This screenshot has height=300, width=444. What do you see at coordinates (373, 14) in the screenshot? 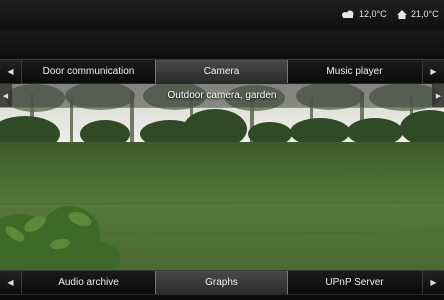
I see `outdoor-temperature-value: 12,0°C` at bounding box center [373, 14].